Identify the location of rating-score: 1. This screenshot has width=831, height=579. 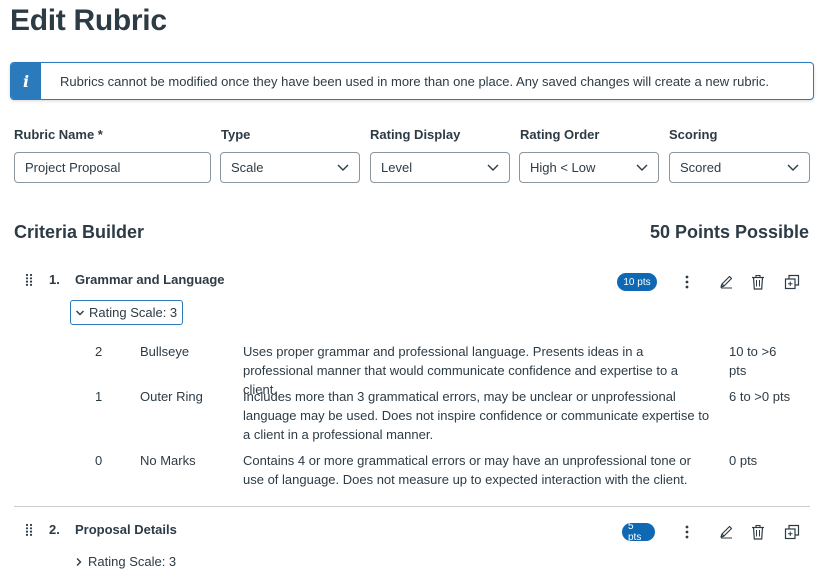
(99, 396).